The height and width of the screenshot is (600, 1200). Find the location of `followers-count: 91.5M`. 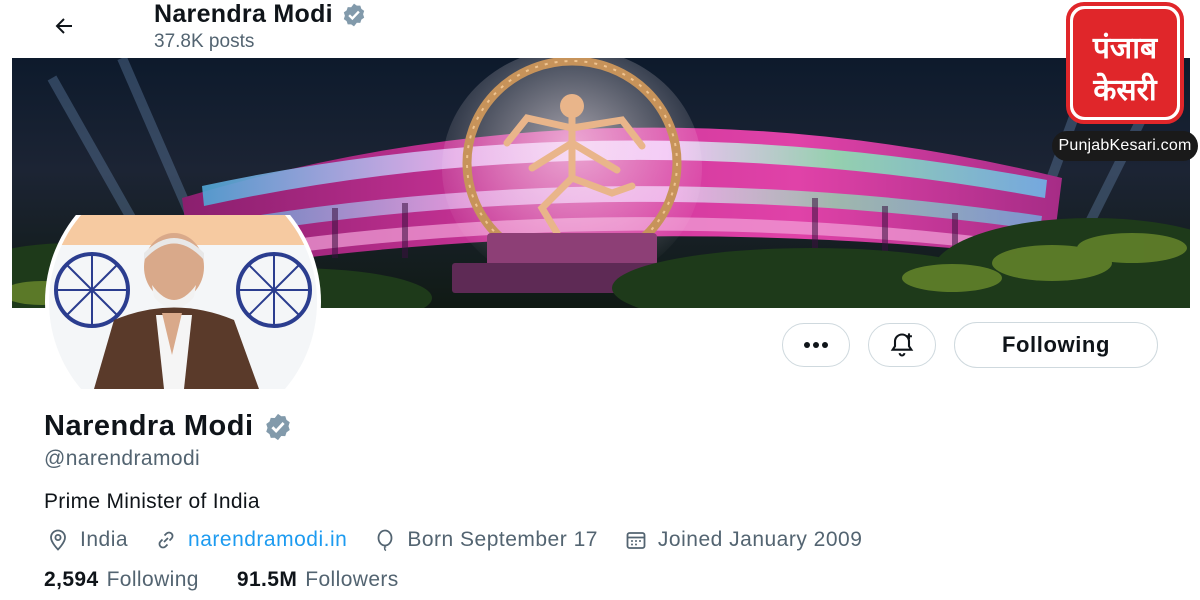

followers-count: 91.5M is located at coordinates (267, 579).